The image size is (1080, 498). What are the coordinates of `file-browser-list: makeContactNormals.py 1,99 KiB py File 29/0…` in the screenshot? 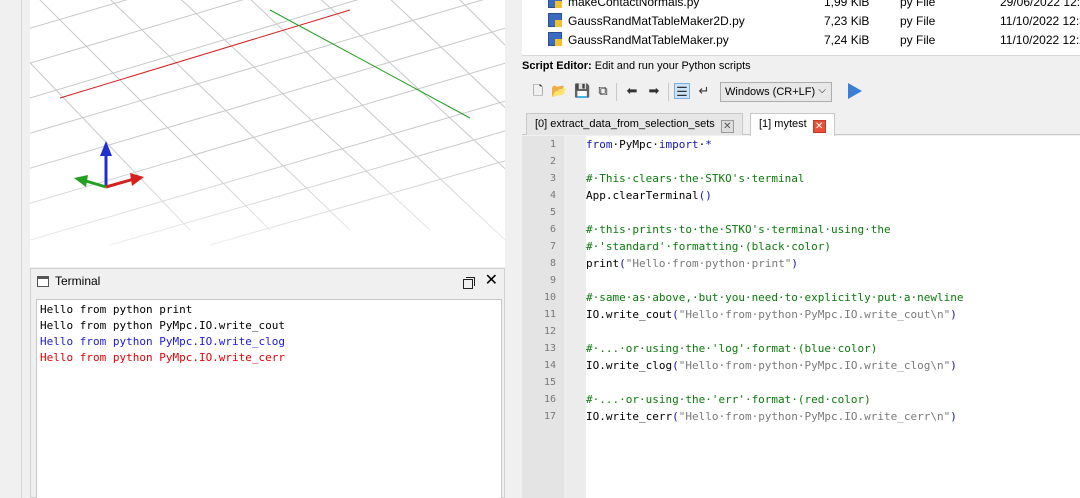 It's located at (801, 28).